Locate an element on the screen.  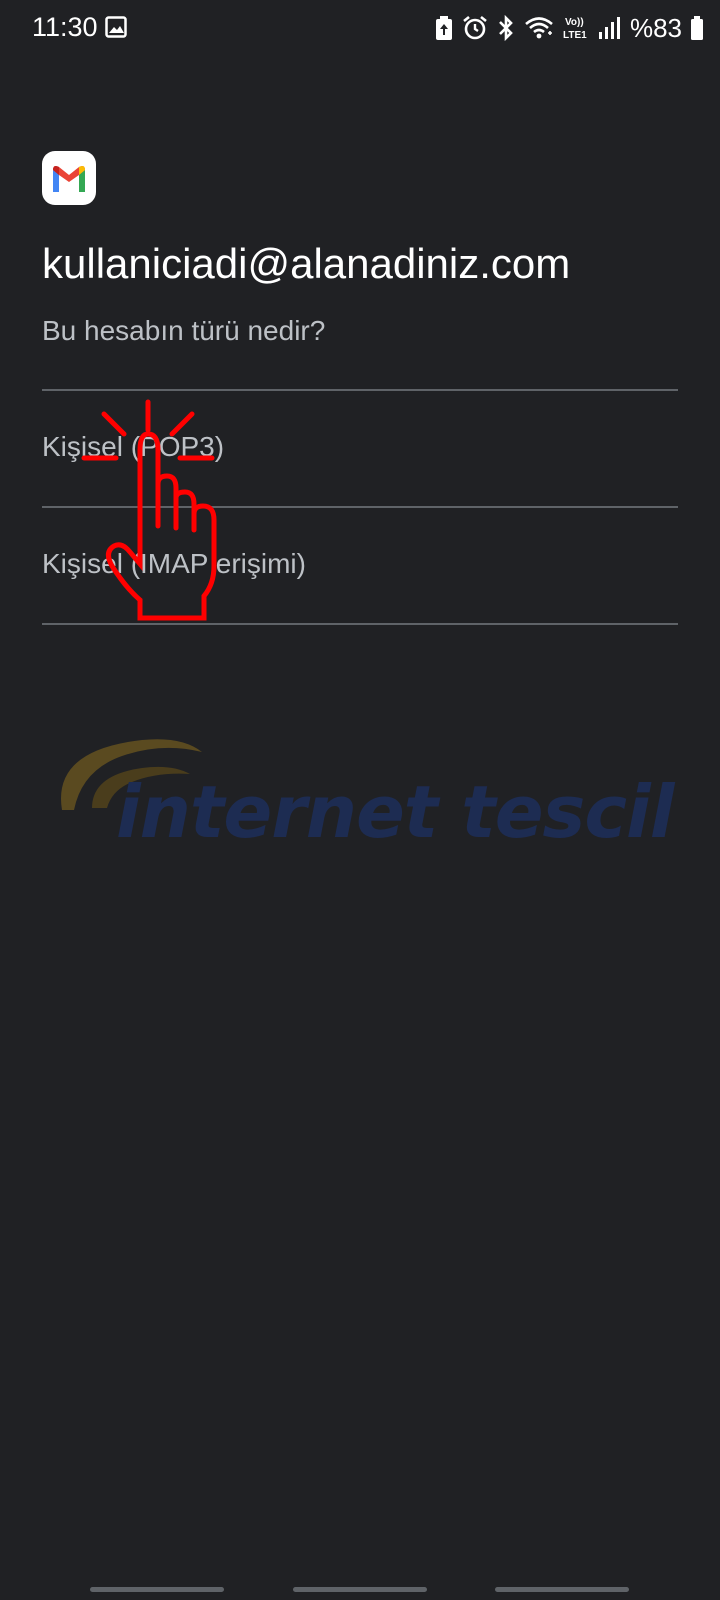
watermark: internet tescil is located at coordinates (363, 800).